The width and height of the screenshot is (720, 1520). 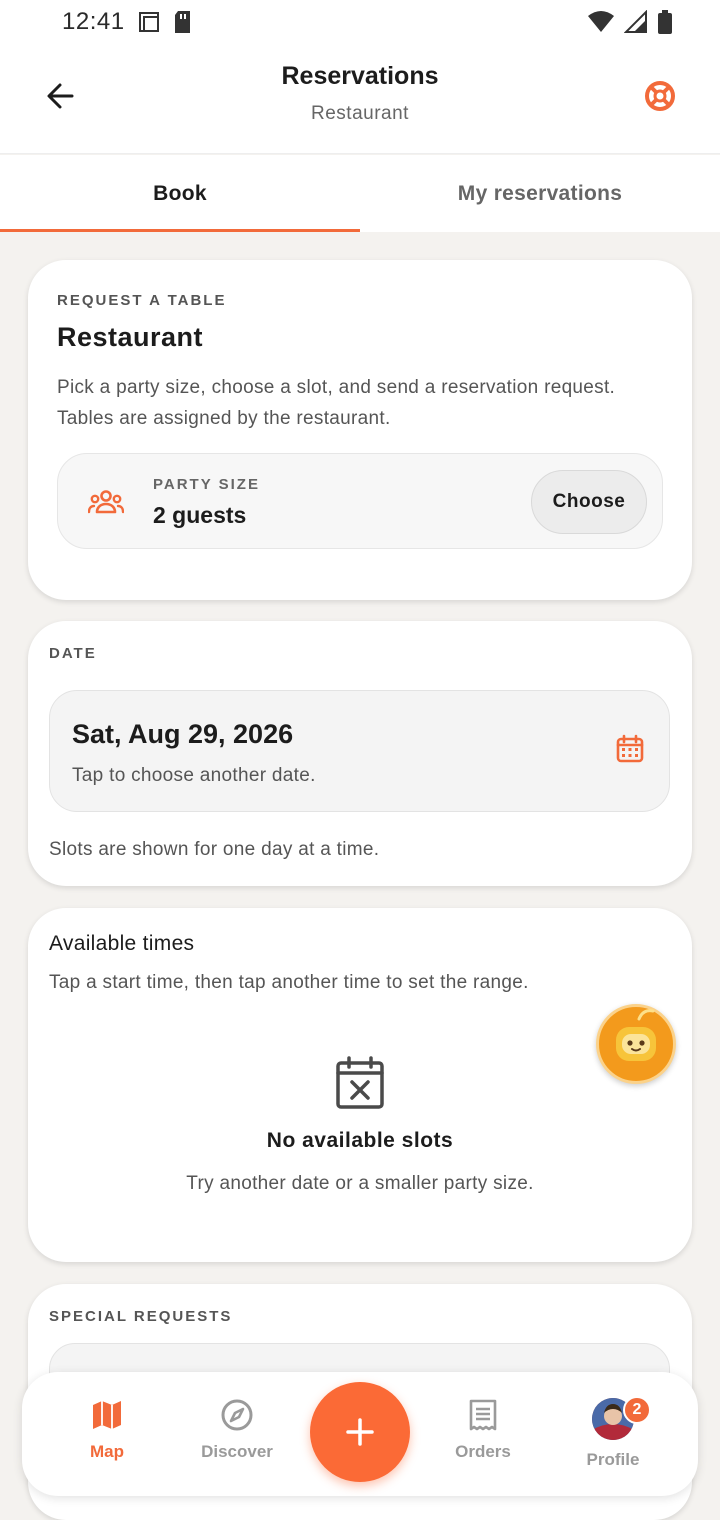 I want to click on nav-item-profile: 2 Profile, so click(x=613, y=1433).